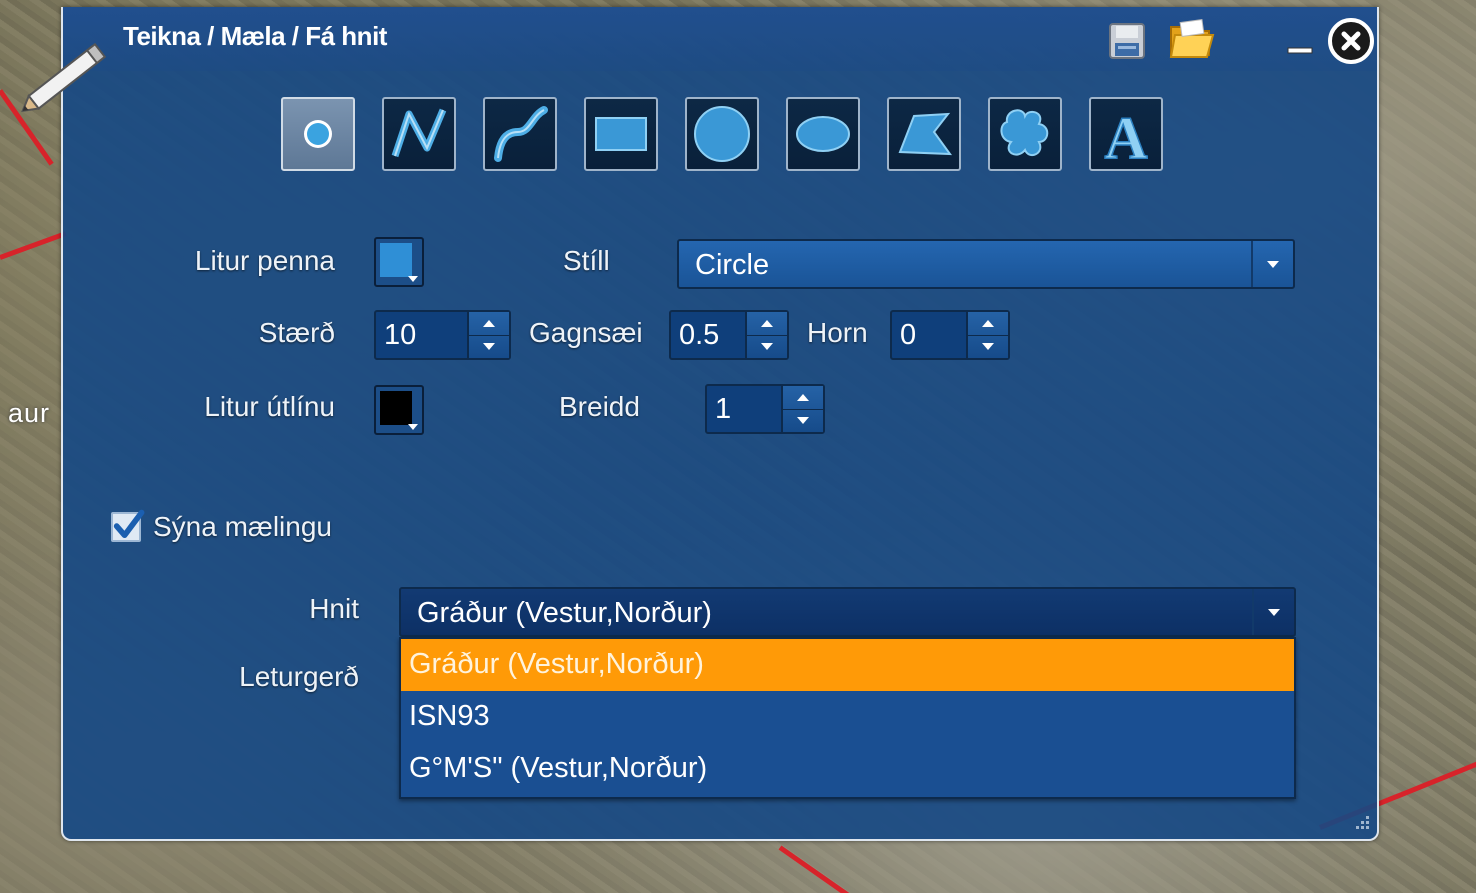 This screenshot has width=1476, height=893. I want to click on point-tool, so click(318, 134).